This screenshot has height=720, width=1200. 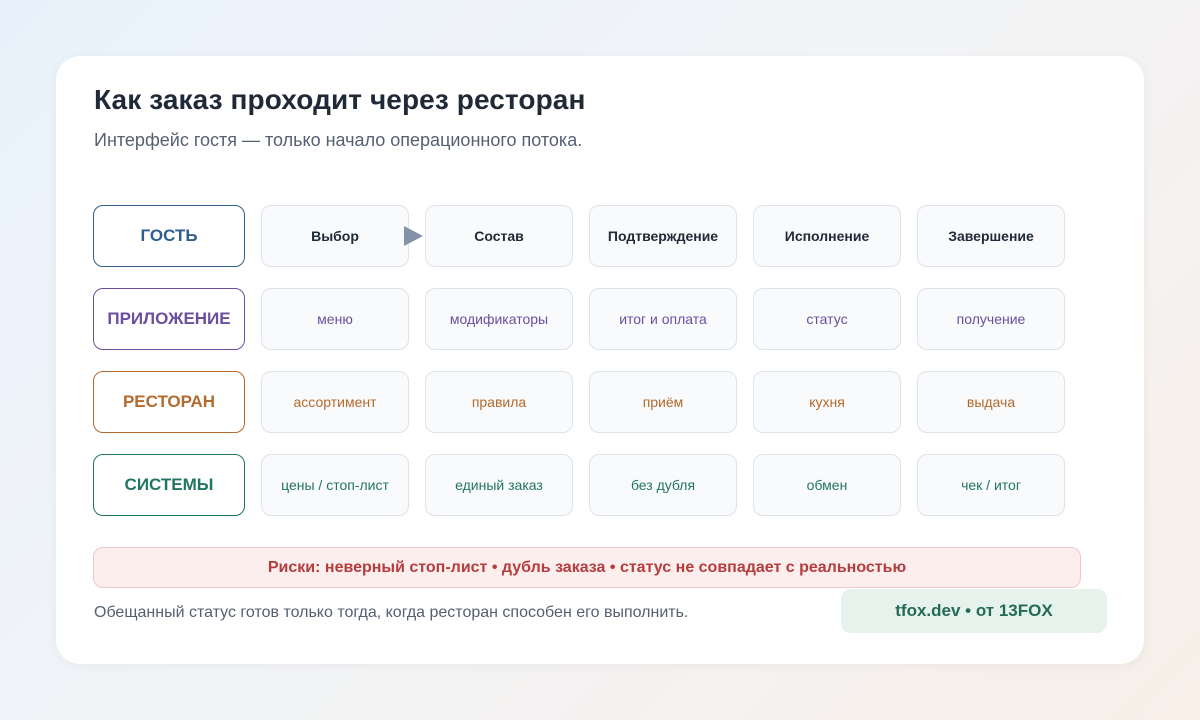 What do you see at coordinates (663, 485) in the screenshot?
I see `lane-cell-systems: без дубля` at bounding box center [663, 485].